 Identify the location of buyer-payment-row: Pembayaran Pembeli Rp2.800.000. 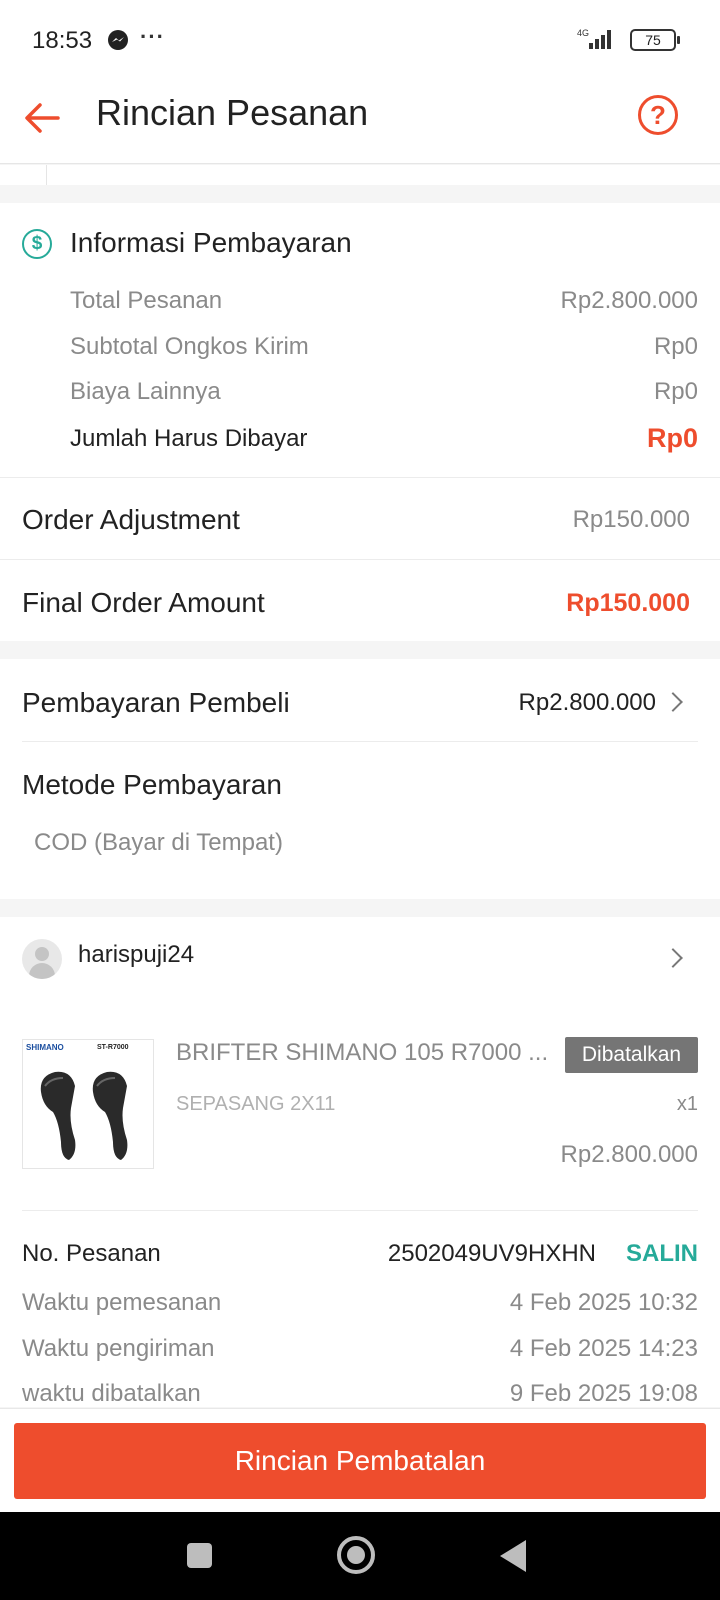
(360, 700).